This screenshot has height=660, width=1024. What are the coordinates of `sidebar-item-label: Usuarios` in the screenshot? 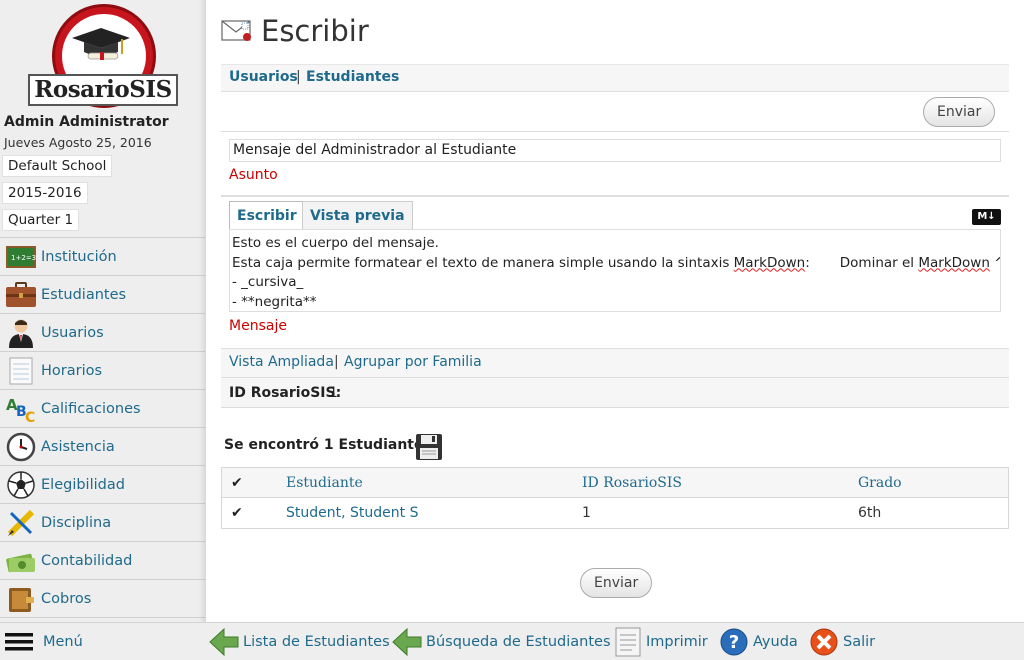 It's located at (72, 332).